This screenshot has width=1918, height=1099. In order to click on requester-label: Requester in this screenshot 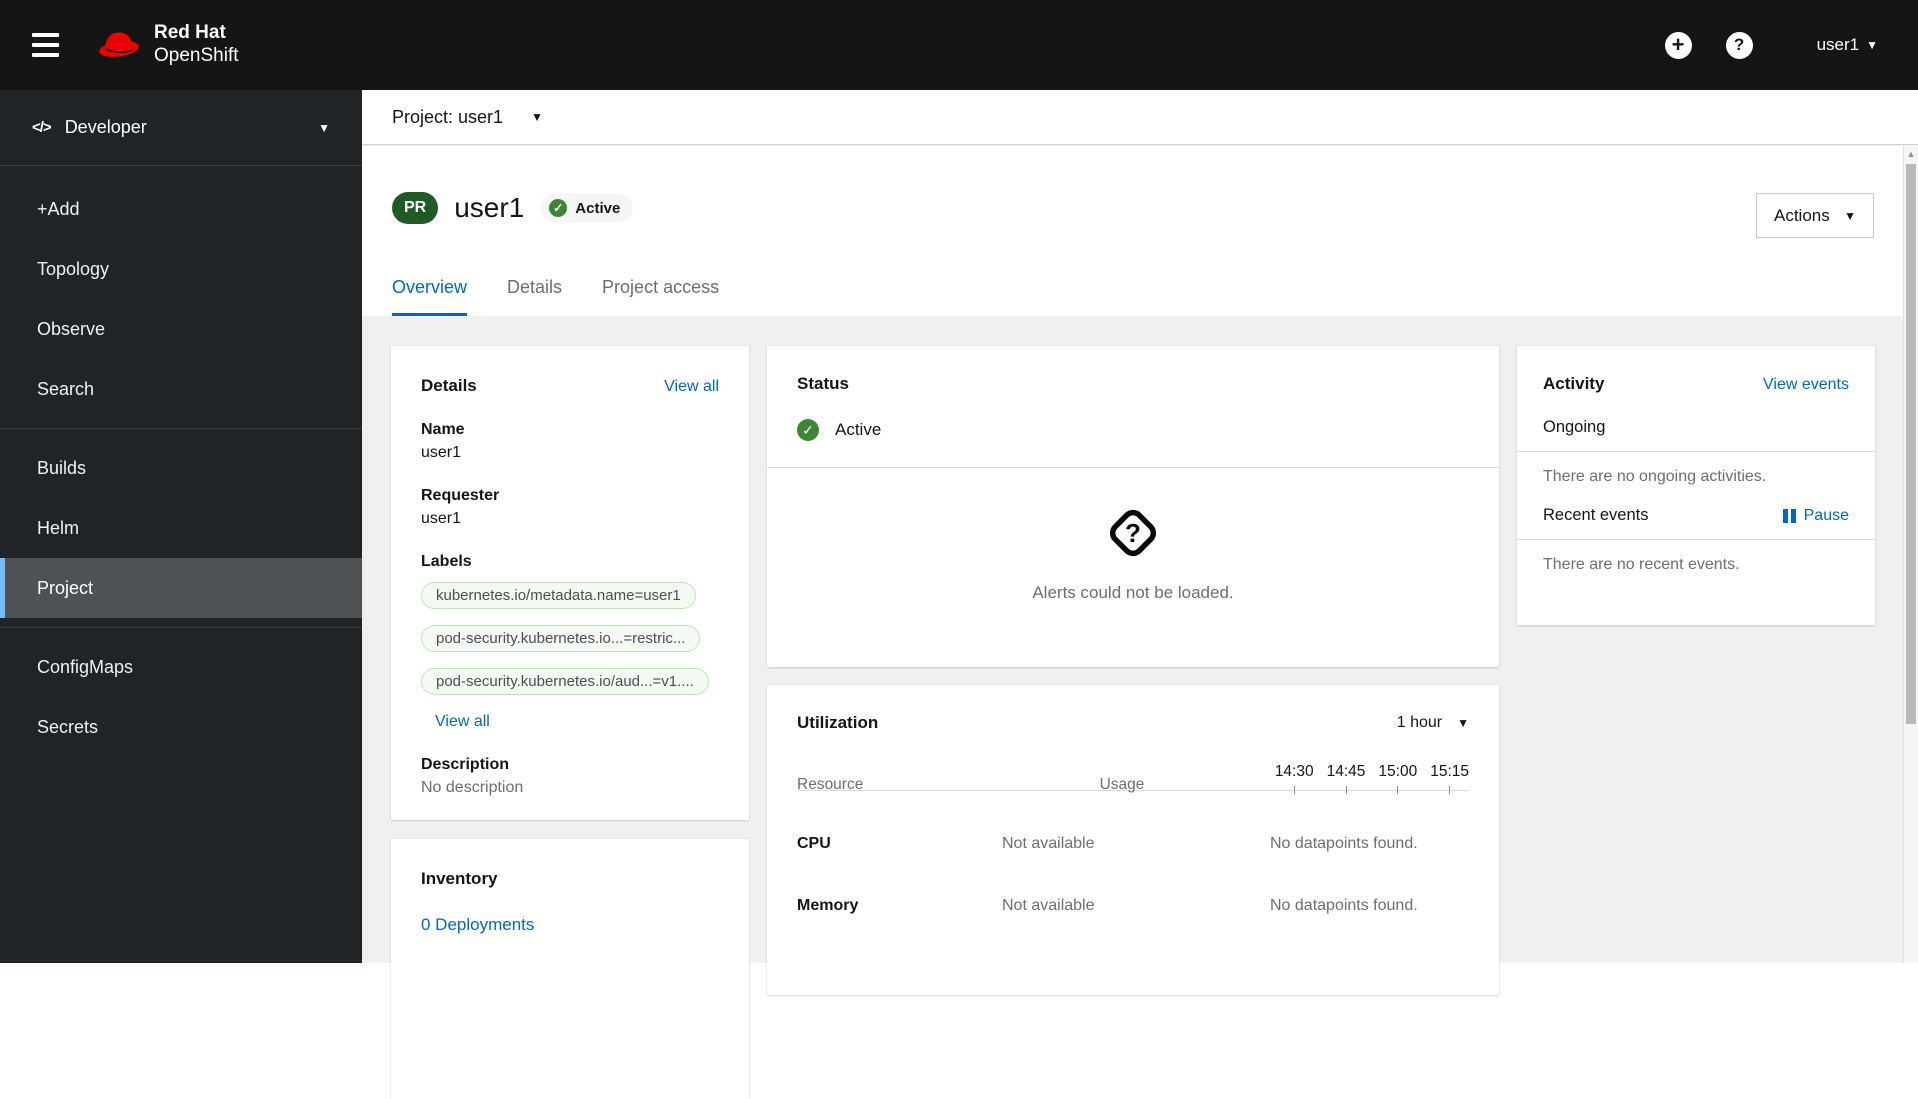, I will do `click(460, 495)`.